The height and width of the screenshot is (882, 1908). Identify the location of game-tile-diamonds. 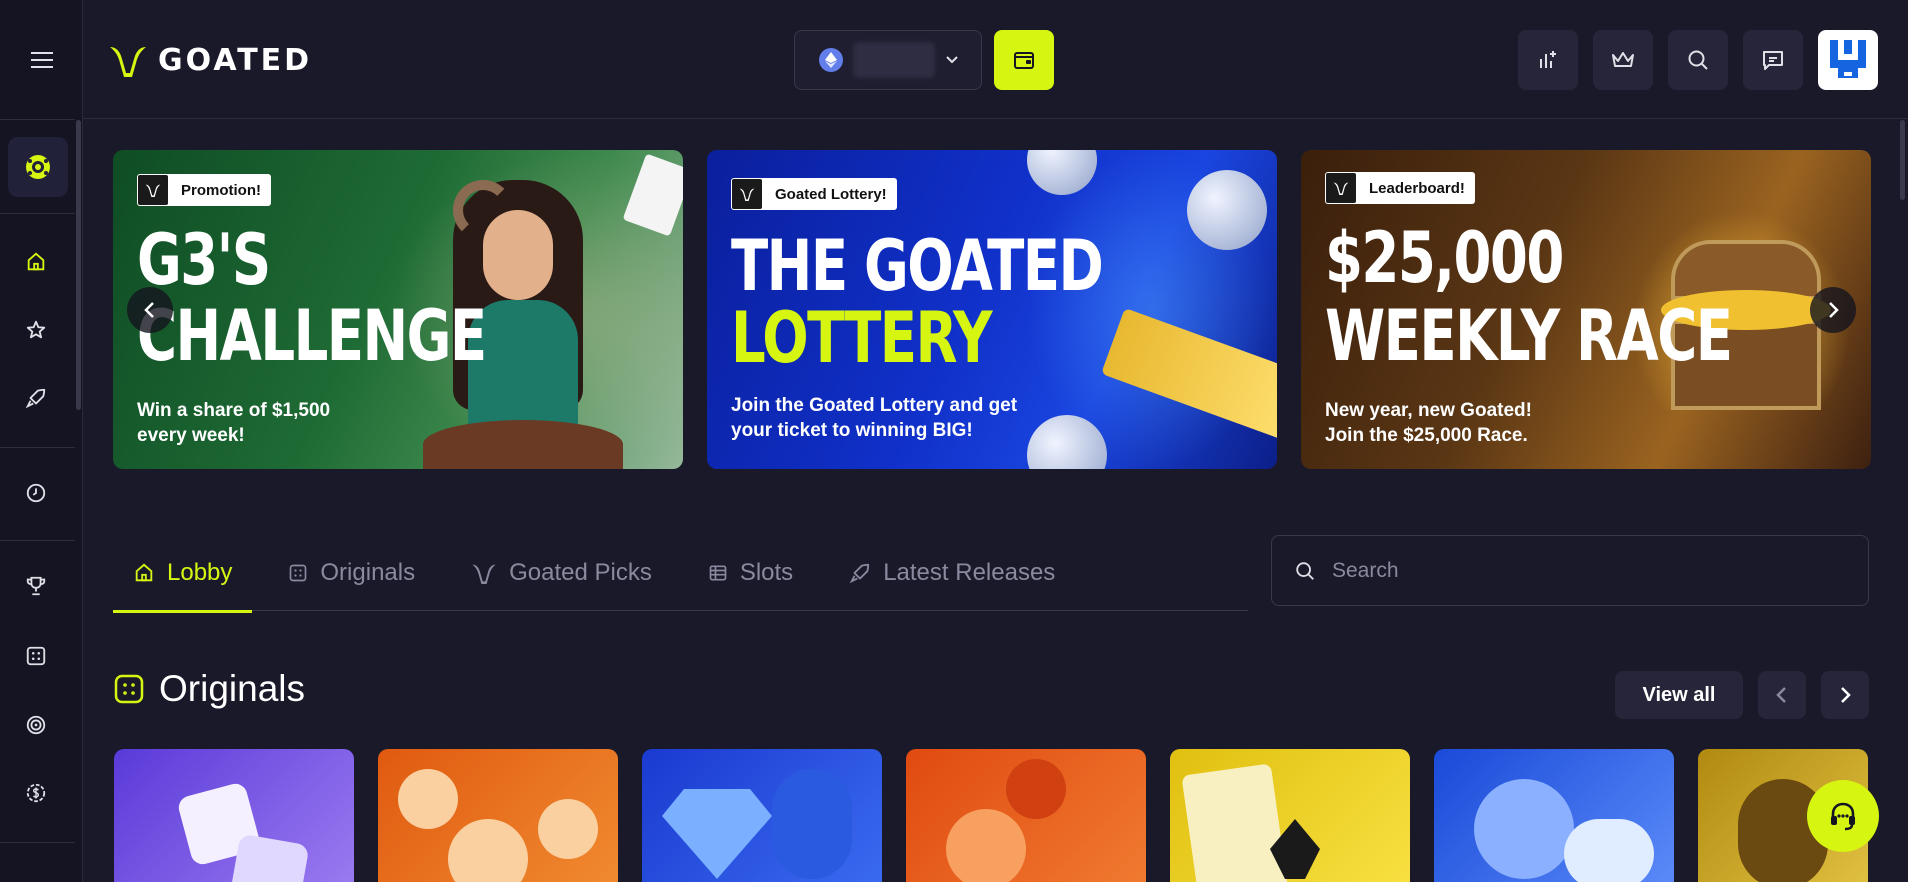
(762, 815).